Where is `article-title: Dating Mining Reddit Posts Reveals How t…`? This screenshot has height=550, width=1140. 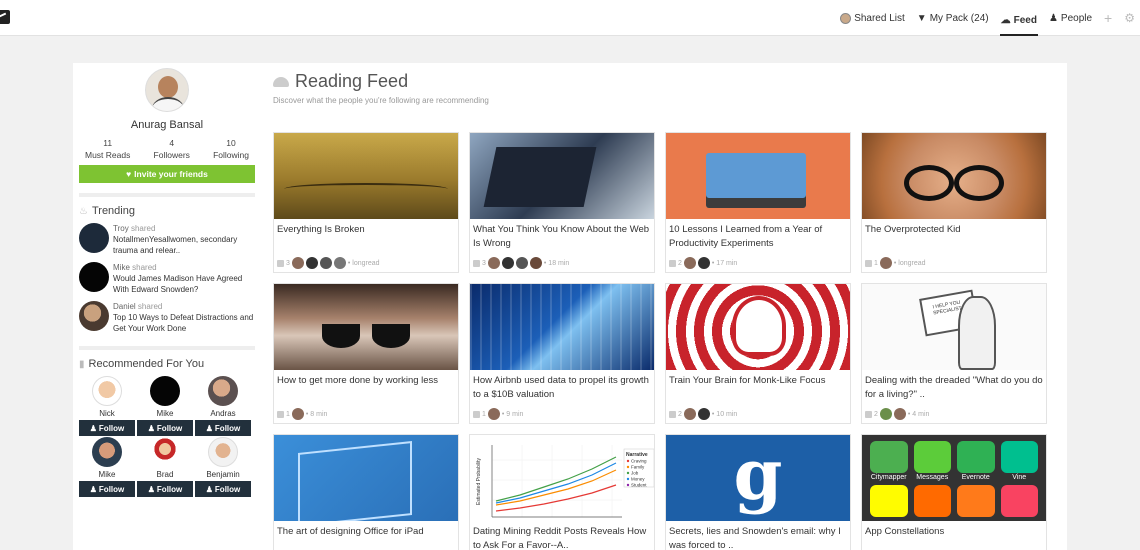
article-title: Dating Mining Reddit Posts Reveals How t… is located at coordinates (562, 535).